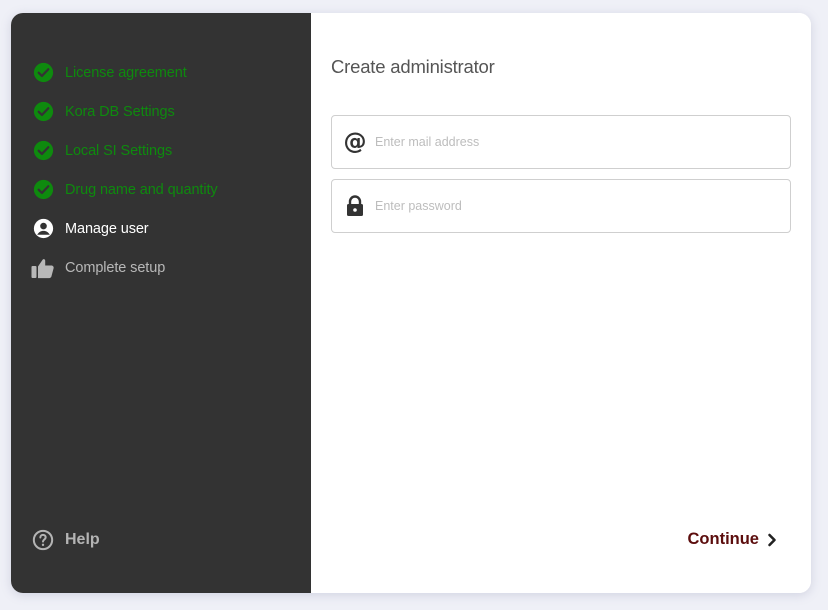 The height and width of the screenshot is (610, 828). I want to click on password-input, so click(582, 206).